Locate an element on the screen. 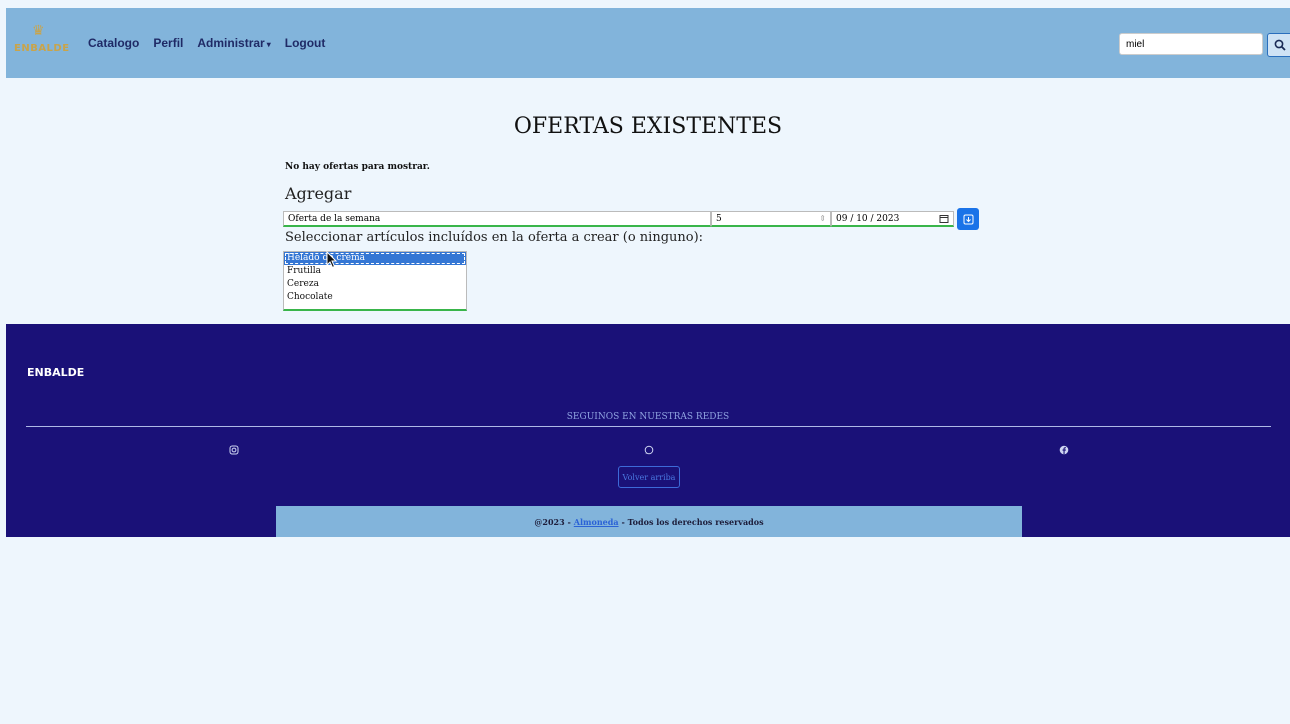  page-title: OFERTAS EXISTENTES is located at coordinates (648, 126).